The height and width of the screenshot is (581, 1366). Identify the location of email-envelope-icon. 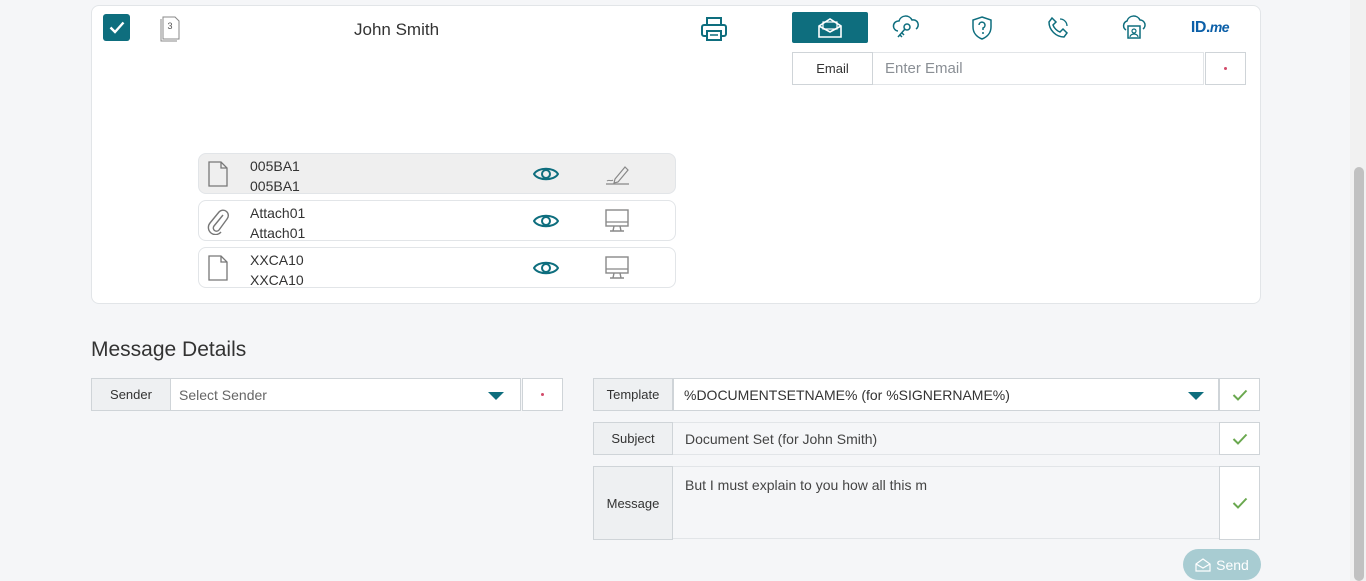
(830, 27).